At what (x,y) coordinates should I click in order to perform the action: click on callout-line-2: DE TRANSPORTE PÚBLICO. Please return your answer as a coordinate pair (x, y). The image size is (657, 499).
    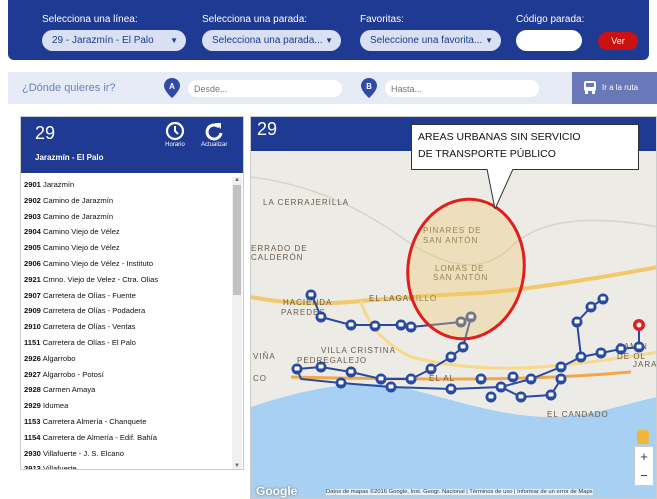
    Looking at the image, I should click on (487, 154).